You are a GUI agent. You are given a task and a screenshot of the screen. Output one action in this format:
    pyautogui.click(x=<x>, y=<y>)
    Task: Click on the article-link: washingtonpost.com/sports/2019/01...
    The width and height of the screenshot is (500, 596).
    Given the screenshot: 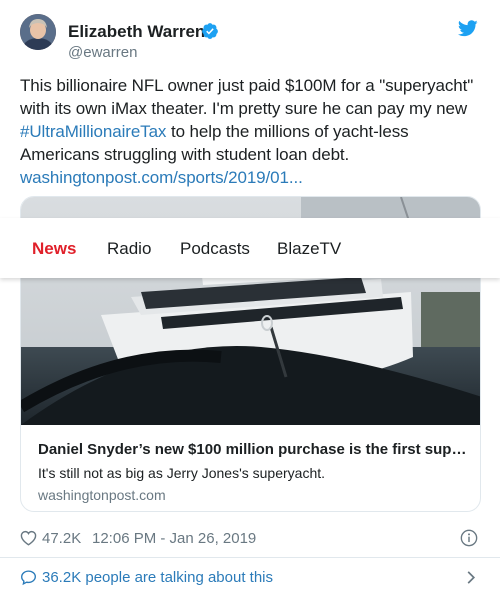 What is the action you would take?
    pyautogui.click(x=161, y=177)
    